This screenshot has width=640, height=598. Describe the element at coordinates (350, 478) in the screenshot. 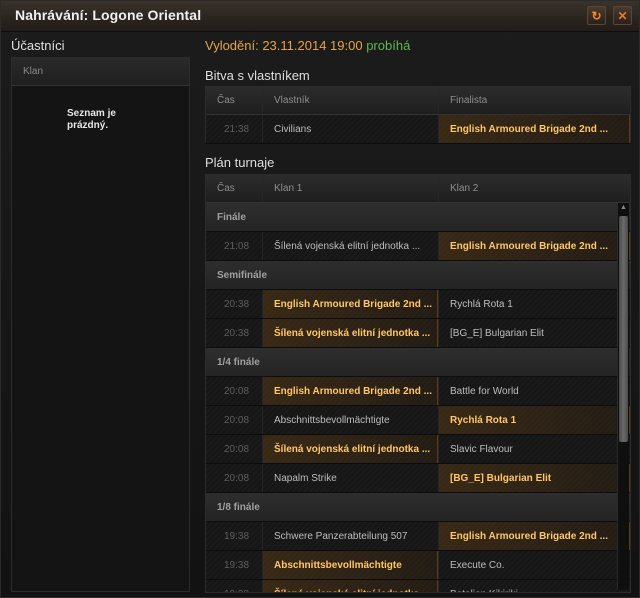

I see `clan1-cell: Napalm Strike` at that location.